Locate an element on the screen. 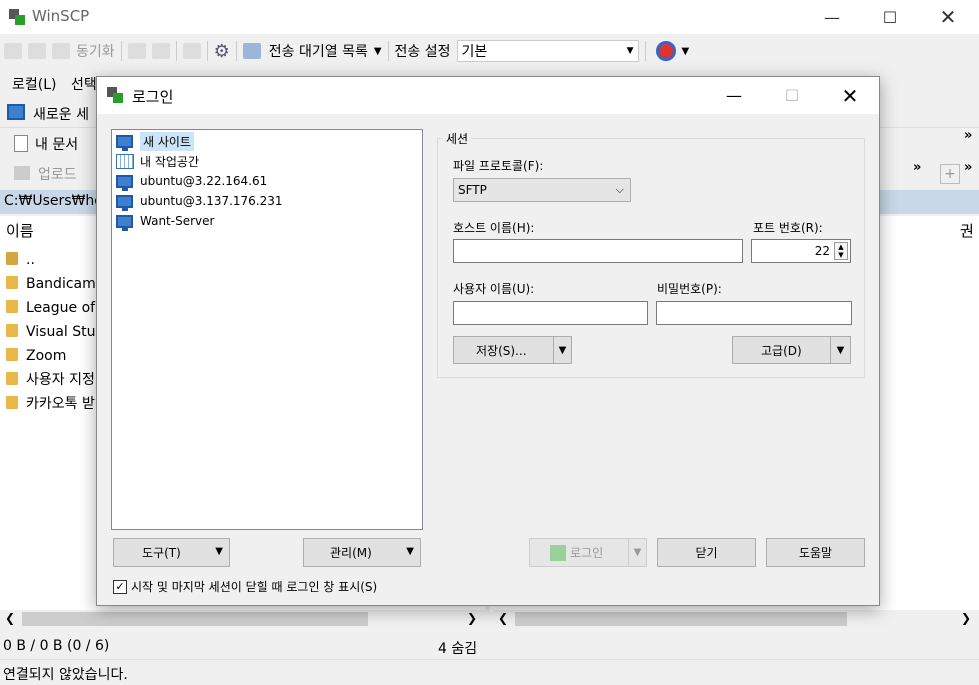 The image size is (979, 685). dialog-maximize-button: ☐ is located at coordinates (792, 95).